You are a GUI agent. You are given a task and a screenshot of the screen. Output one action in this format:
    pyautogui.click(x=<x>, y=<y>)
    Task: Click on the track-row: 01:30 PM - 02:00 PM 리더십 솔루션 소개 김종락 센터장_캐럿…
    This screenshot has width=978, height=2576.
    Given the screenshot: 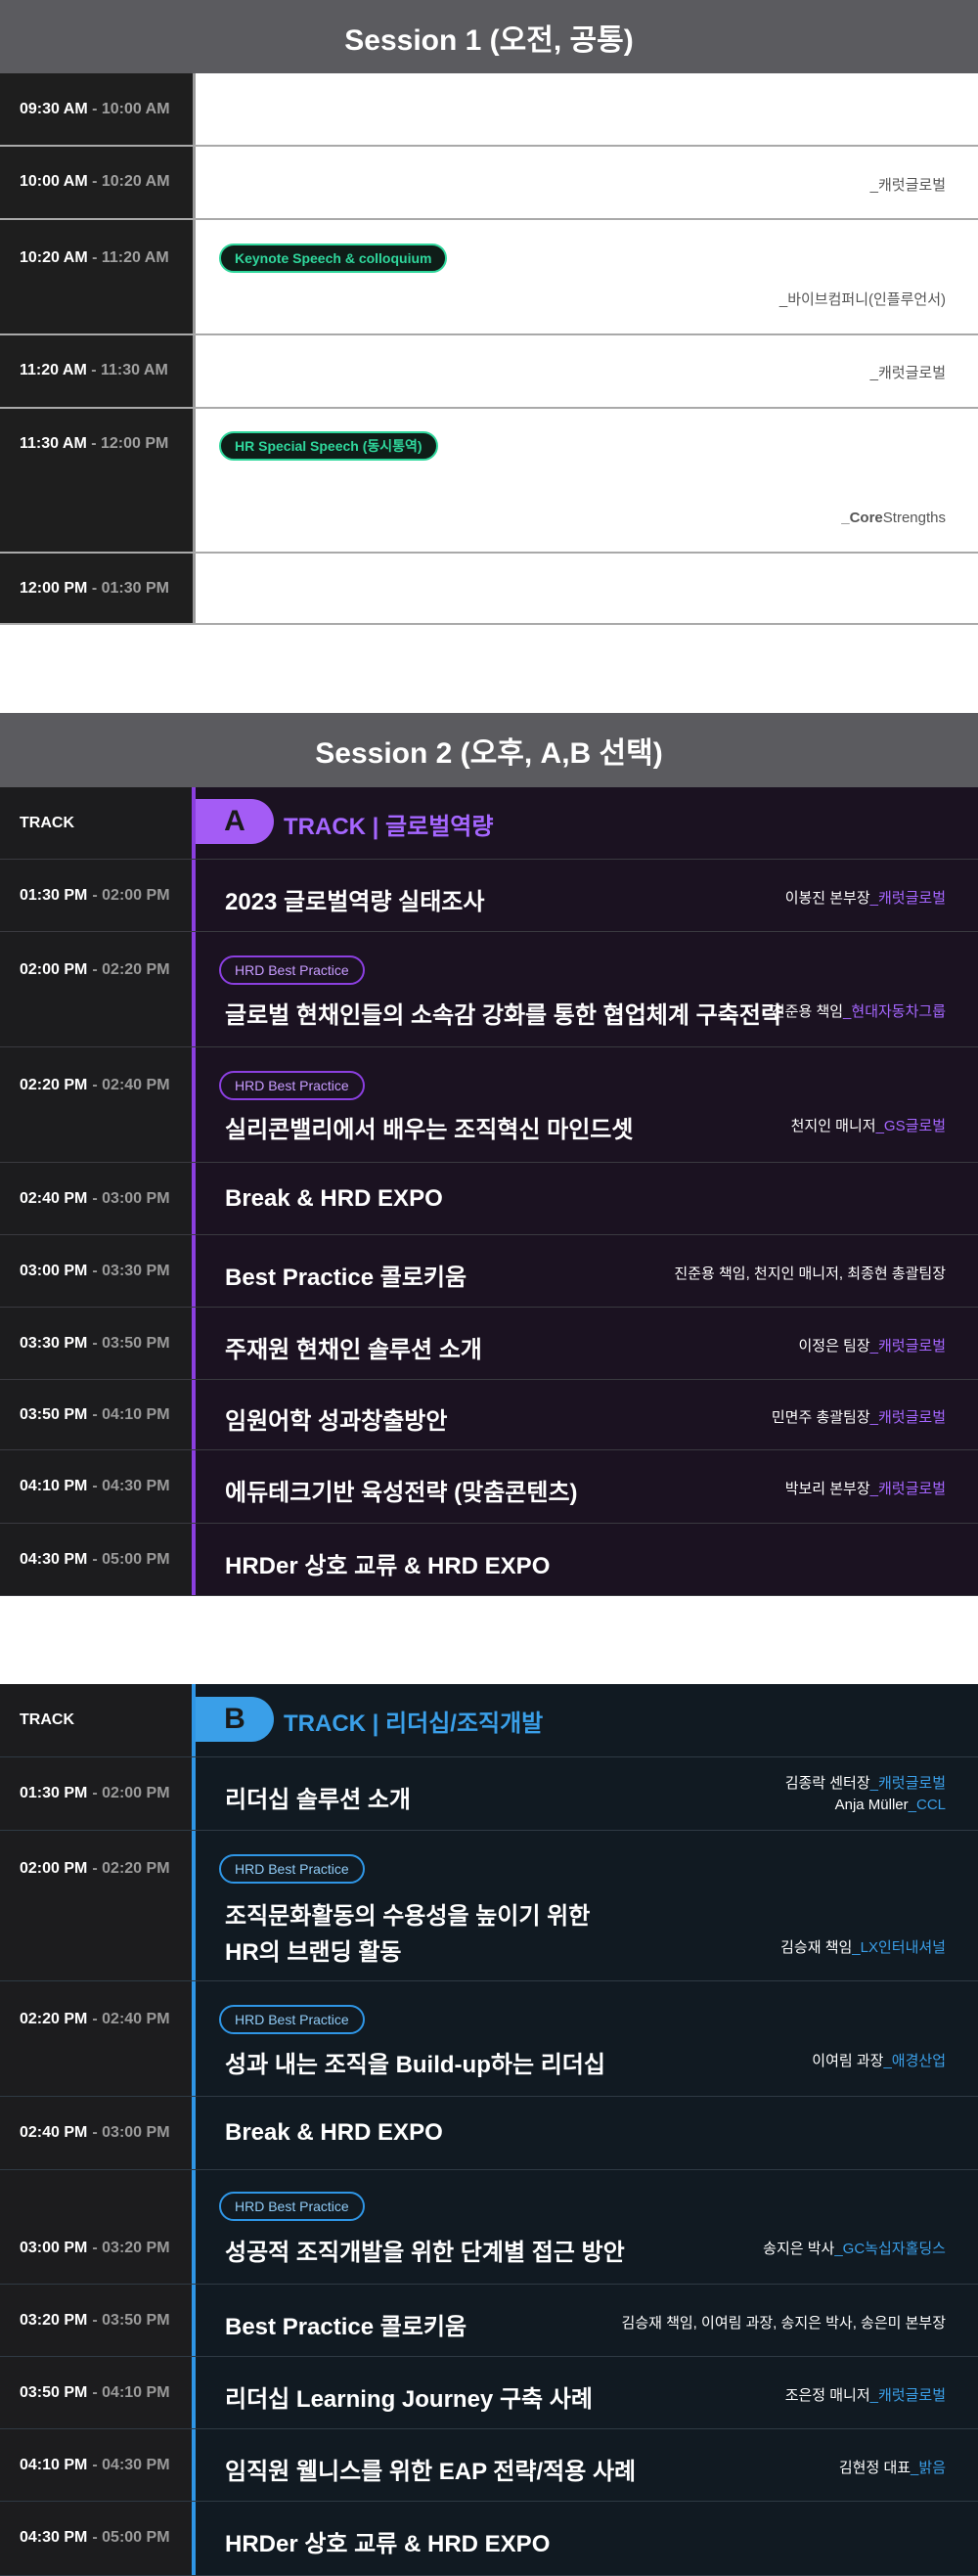 What is the action you would take?
    pyautogui.click(x=489, y=1794)
    